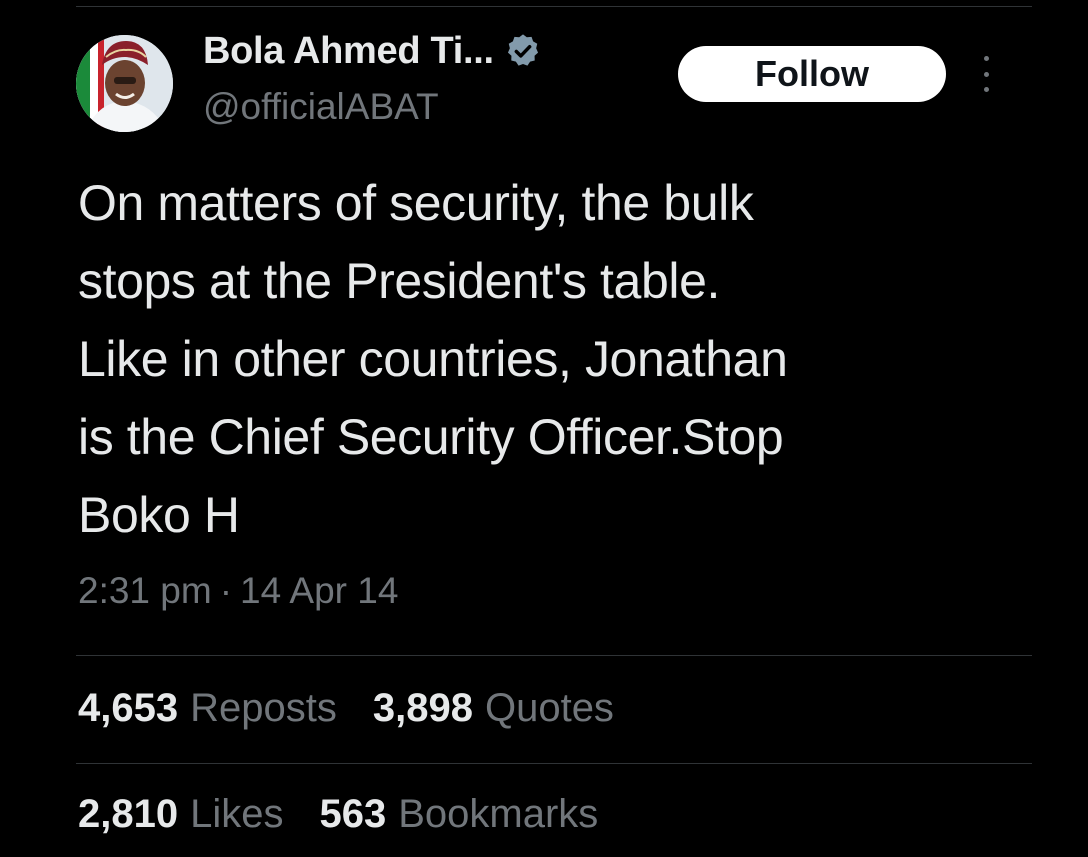 The width and height of the screenshot is (1088, 857). I want to click on likes-stat: 2,810 Likes, so click(181, 814).